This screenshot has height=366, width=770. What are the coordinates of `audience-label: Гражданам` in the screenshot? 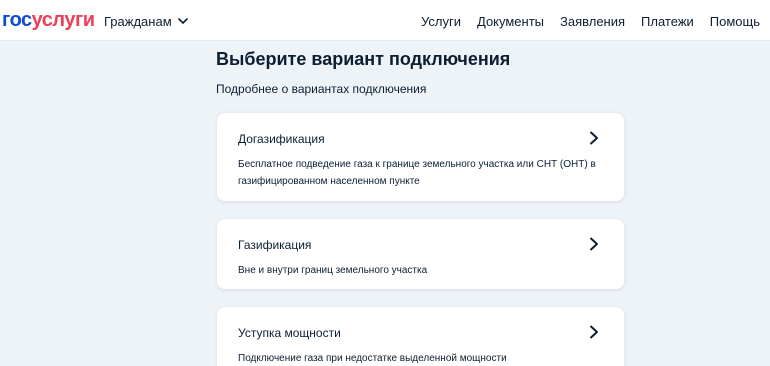 It's located at (138, 21).